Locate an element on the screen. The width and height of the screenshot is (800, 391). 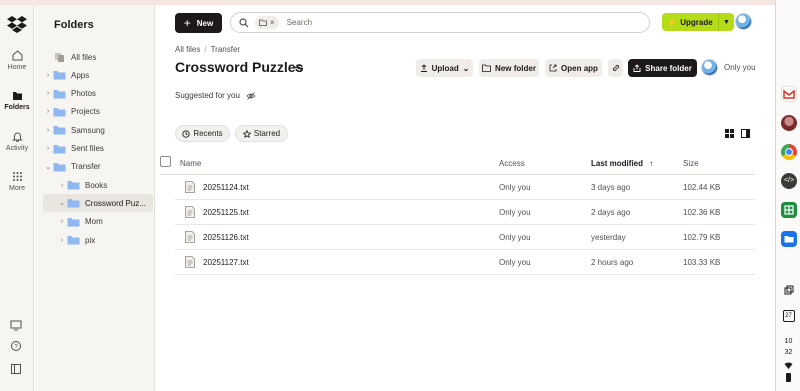
rail-more: More is located at coordinates (17, 181).